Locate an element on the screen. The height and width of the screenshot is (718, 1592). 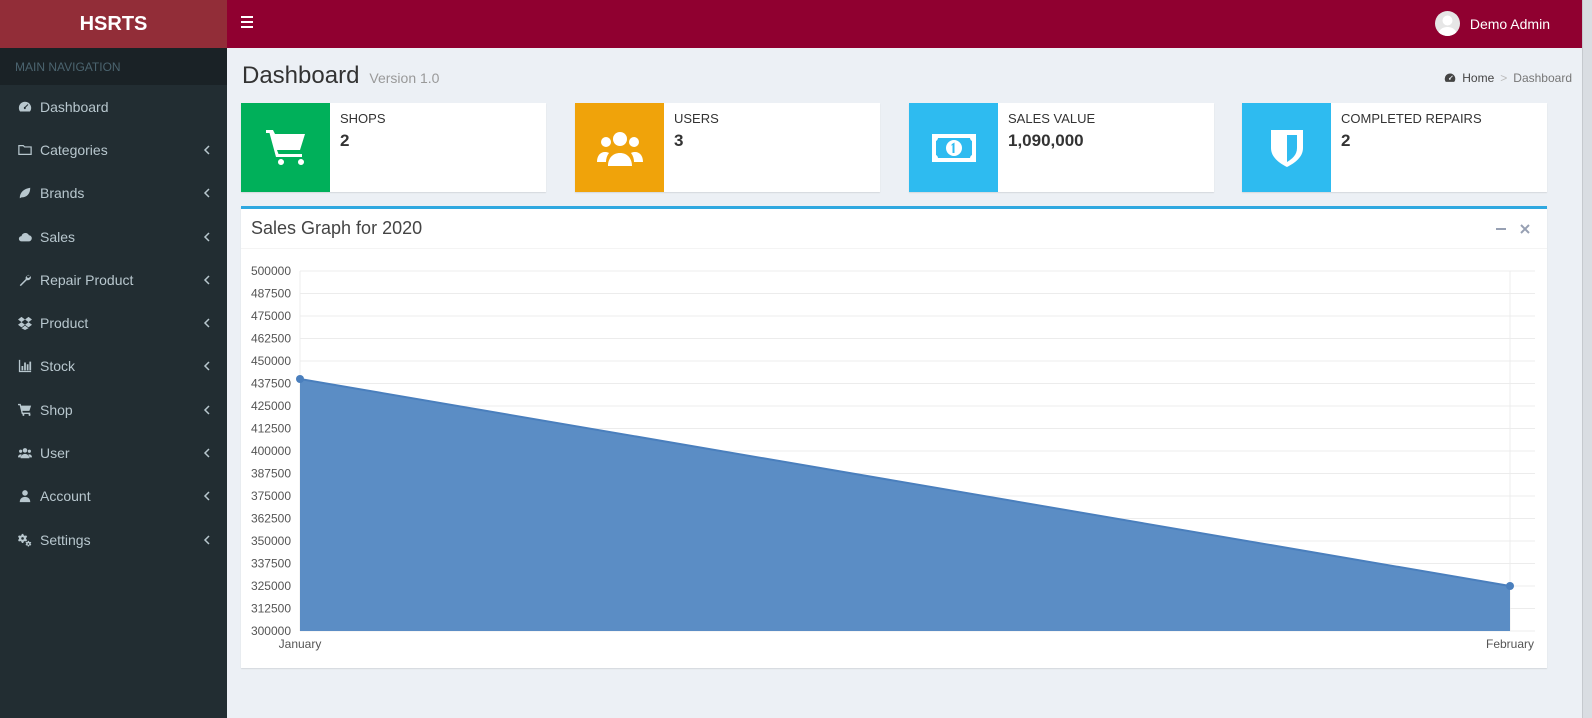
sidebar-item-settings: Settings is located at coordinates (113, 539).